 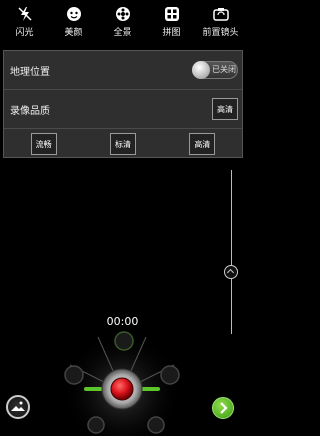 What do you see at coordinates (202, 144) in the screenshot?
I see `quality-option-hd: 高清` at bounding box center [202, 144].